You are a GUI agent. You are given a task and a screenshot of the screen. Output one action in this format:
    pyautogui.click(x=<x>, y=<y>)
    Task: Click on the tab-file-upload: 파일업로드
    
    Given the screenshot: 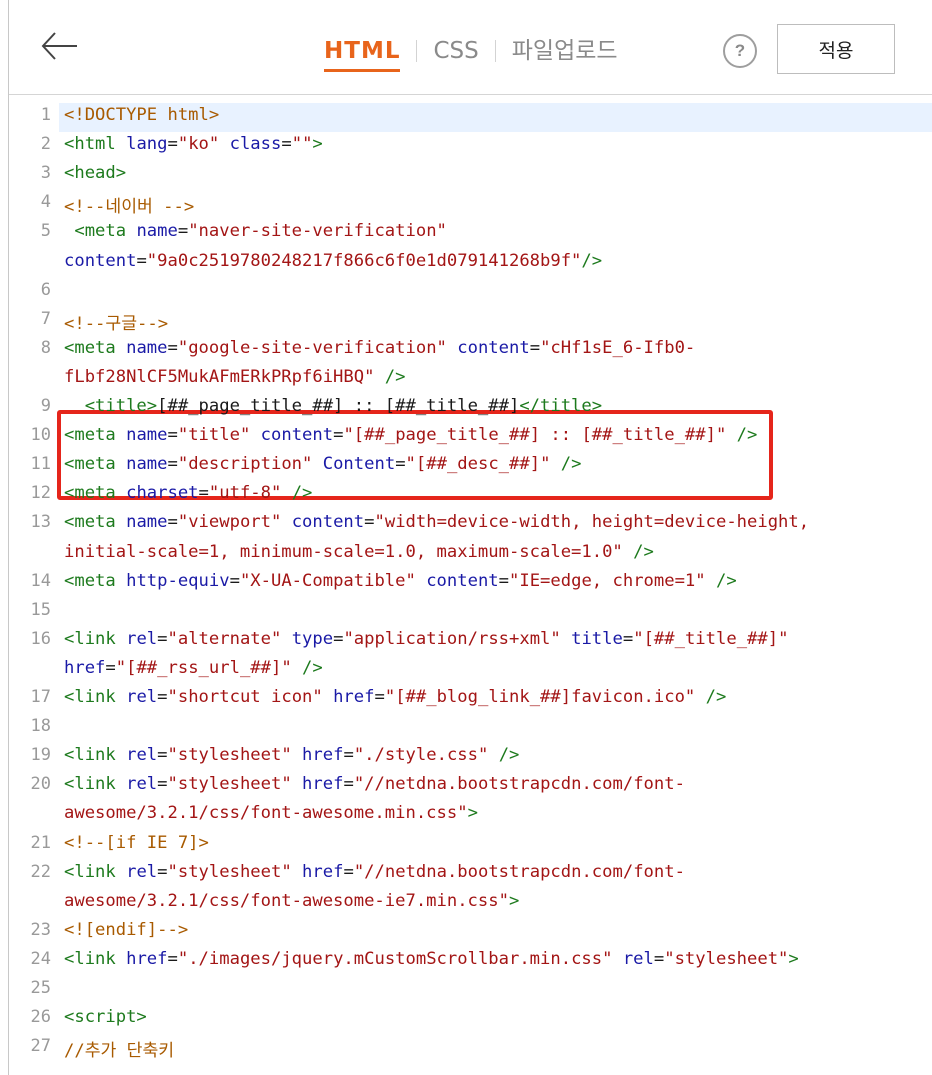 What is the action you would take?
    pyautogui.click(x=565, y=51)
    